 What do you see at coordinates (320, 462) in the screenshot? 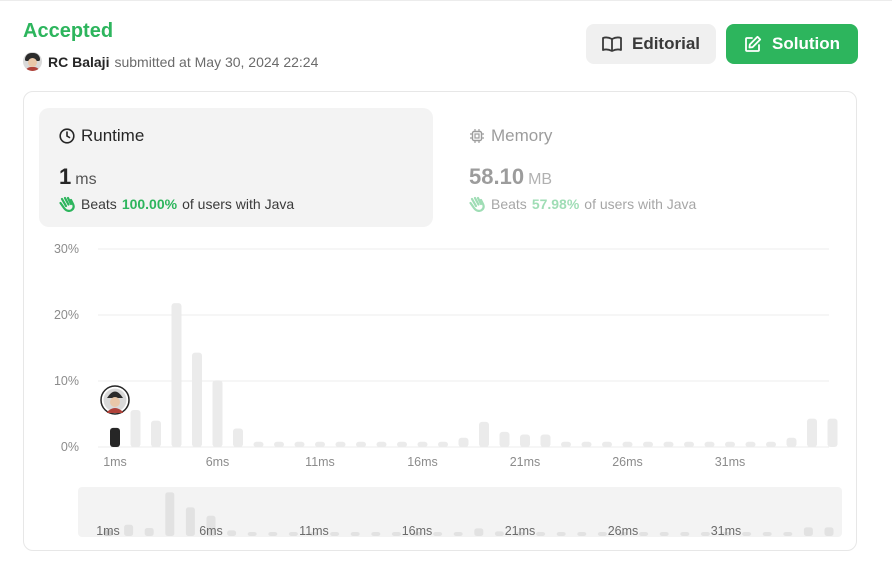
I see `x-tick-label: 11ms` at bounding box center [320, 462].